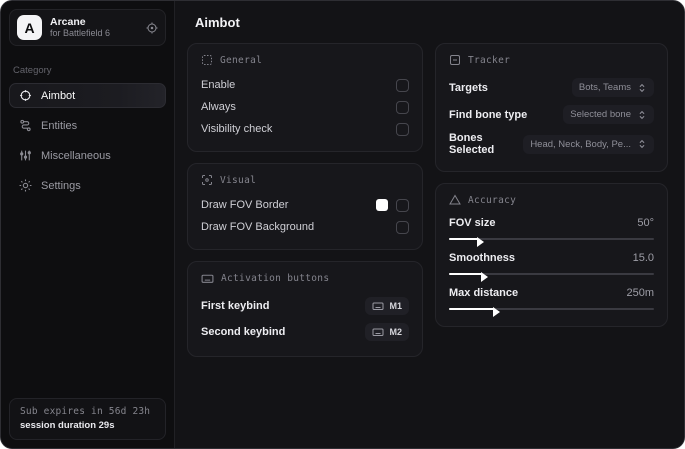  I want to click on visual-row-fov-border: Draw FOV Border, so click(305, 205).